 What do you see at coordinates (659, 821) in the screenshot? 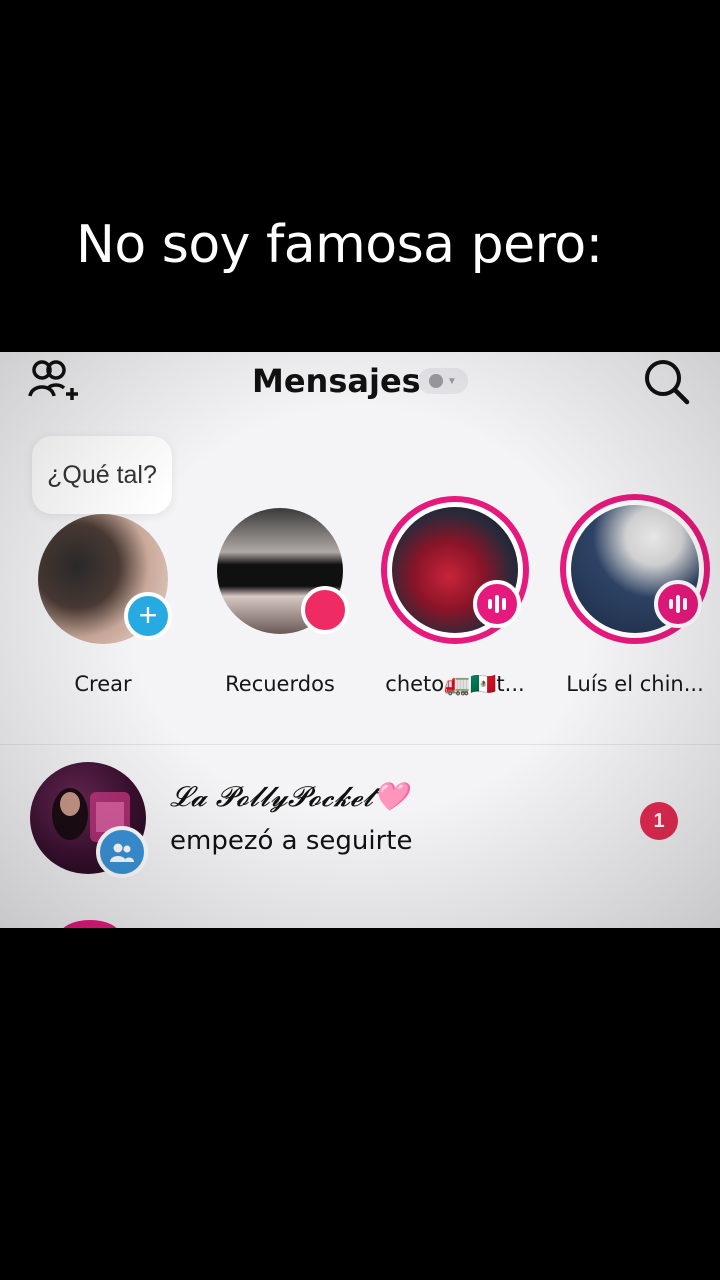
I see `unread-badge: 1` at bounding box center [659, 821].